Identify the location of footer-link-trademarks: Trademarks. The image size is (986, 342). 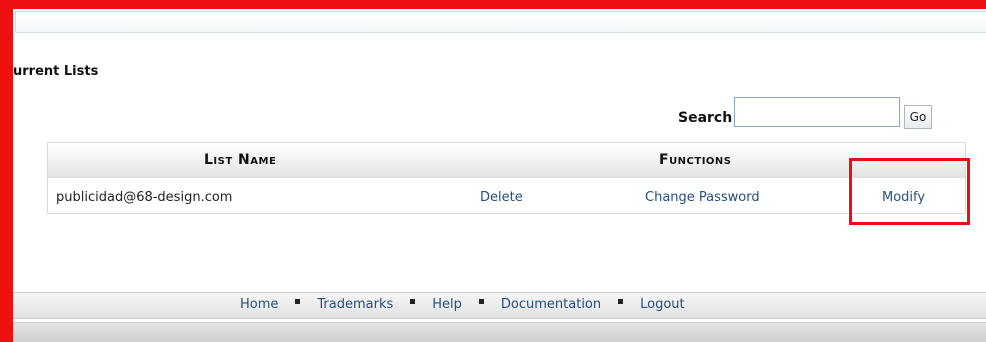
(355, 304).